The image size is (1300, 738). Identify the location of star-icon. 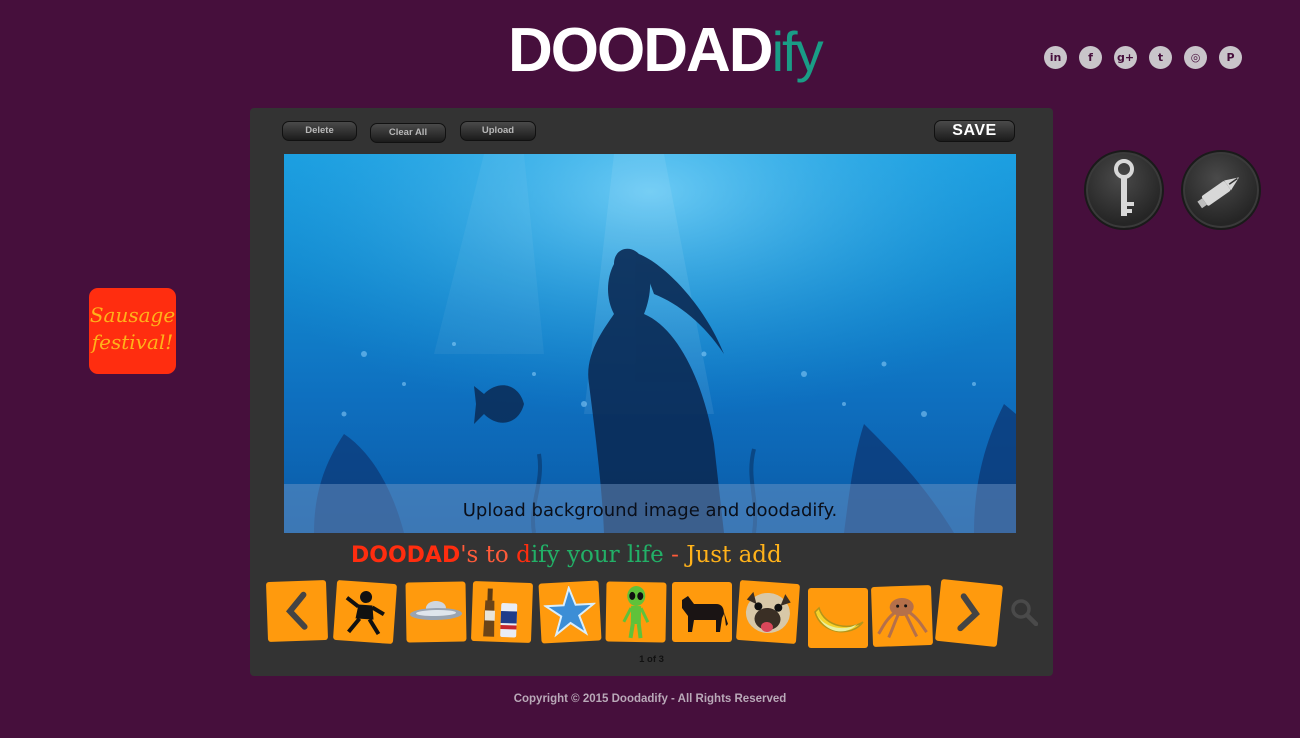
(569, 611).